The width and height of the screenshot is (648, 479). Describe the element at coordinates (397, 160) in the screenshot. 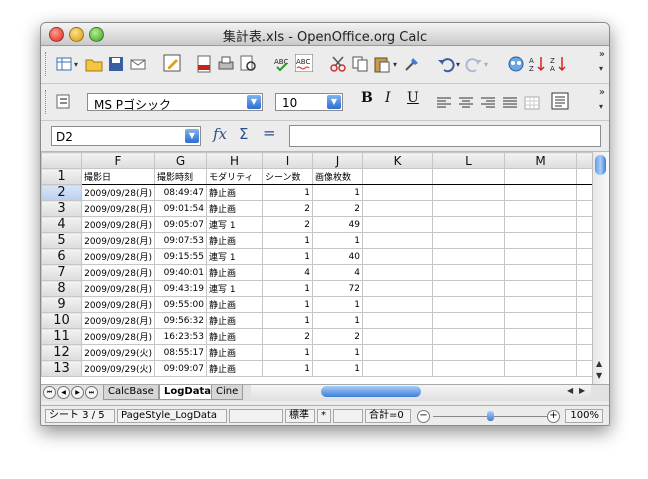

I see `column-header-k: K` at that location.